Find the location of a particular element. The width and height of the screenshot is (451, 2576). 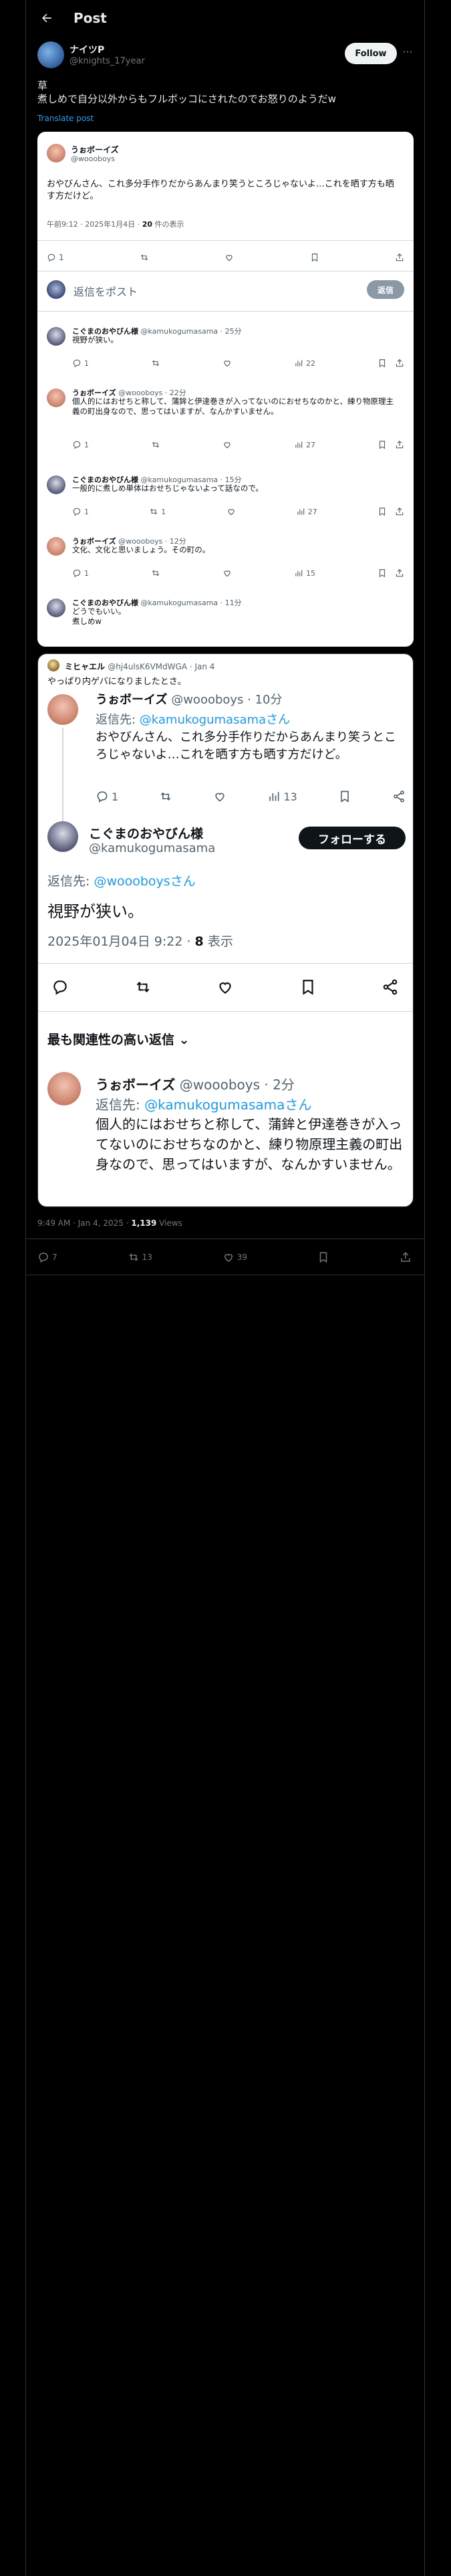

reply-composer: 返信をポスト 返信 is located at coordinates (225, 289).